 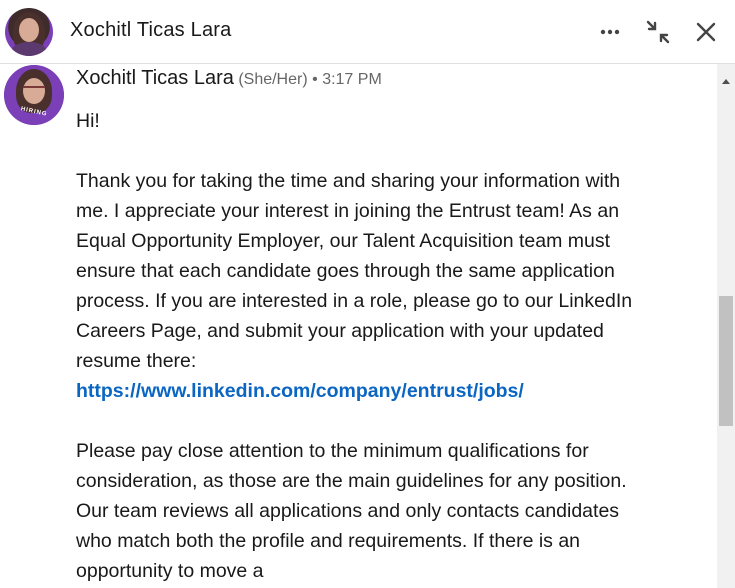 I want to click on avatar-shoulders, so click(x=29, y=49).